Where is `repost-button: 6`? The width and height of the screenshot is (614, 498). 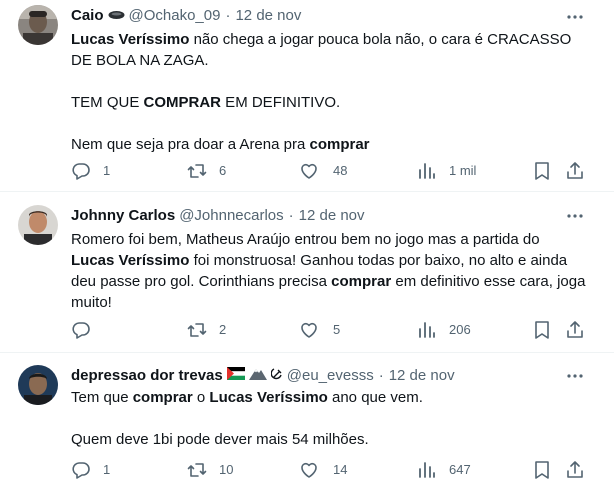
repost-button: 6 is located at coordinates (206, 171).